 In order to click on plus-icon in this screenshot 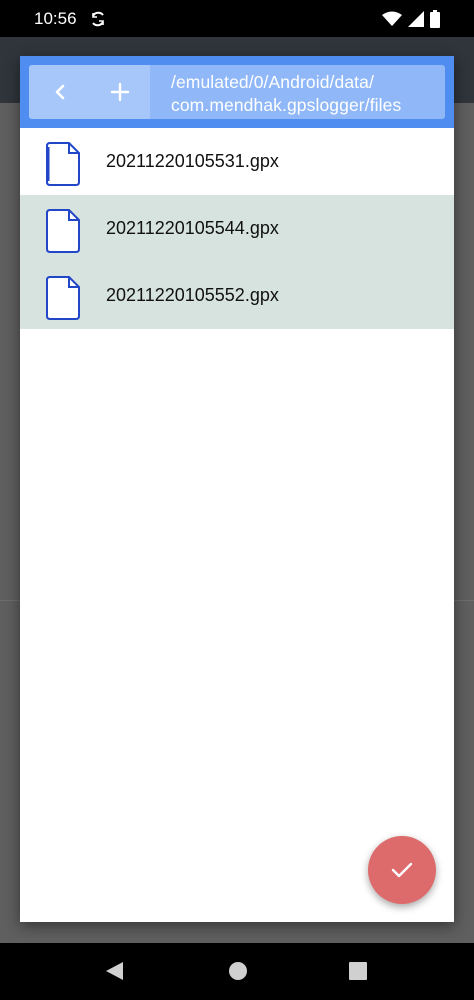, I will do `click(120, 92)`.